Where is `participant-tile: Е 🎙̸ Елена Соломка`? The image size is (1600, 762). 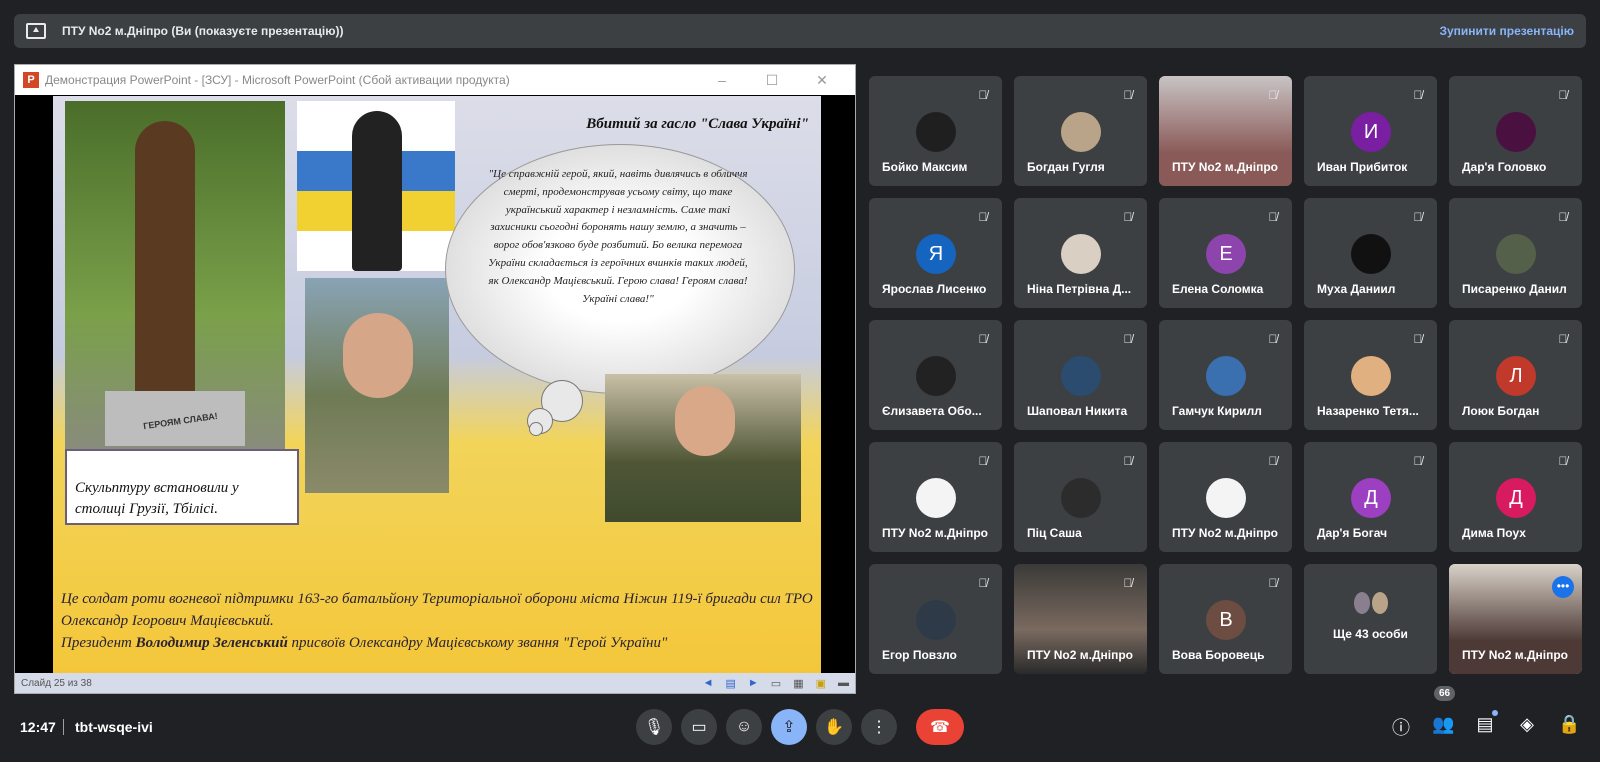
participant-tile: Е 🎙̸ Елена Соломка is located at coordinates (1225, 253).